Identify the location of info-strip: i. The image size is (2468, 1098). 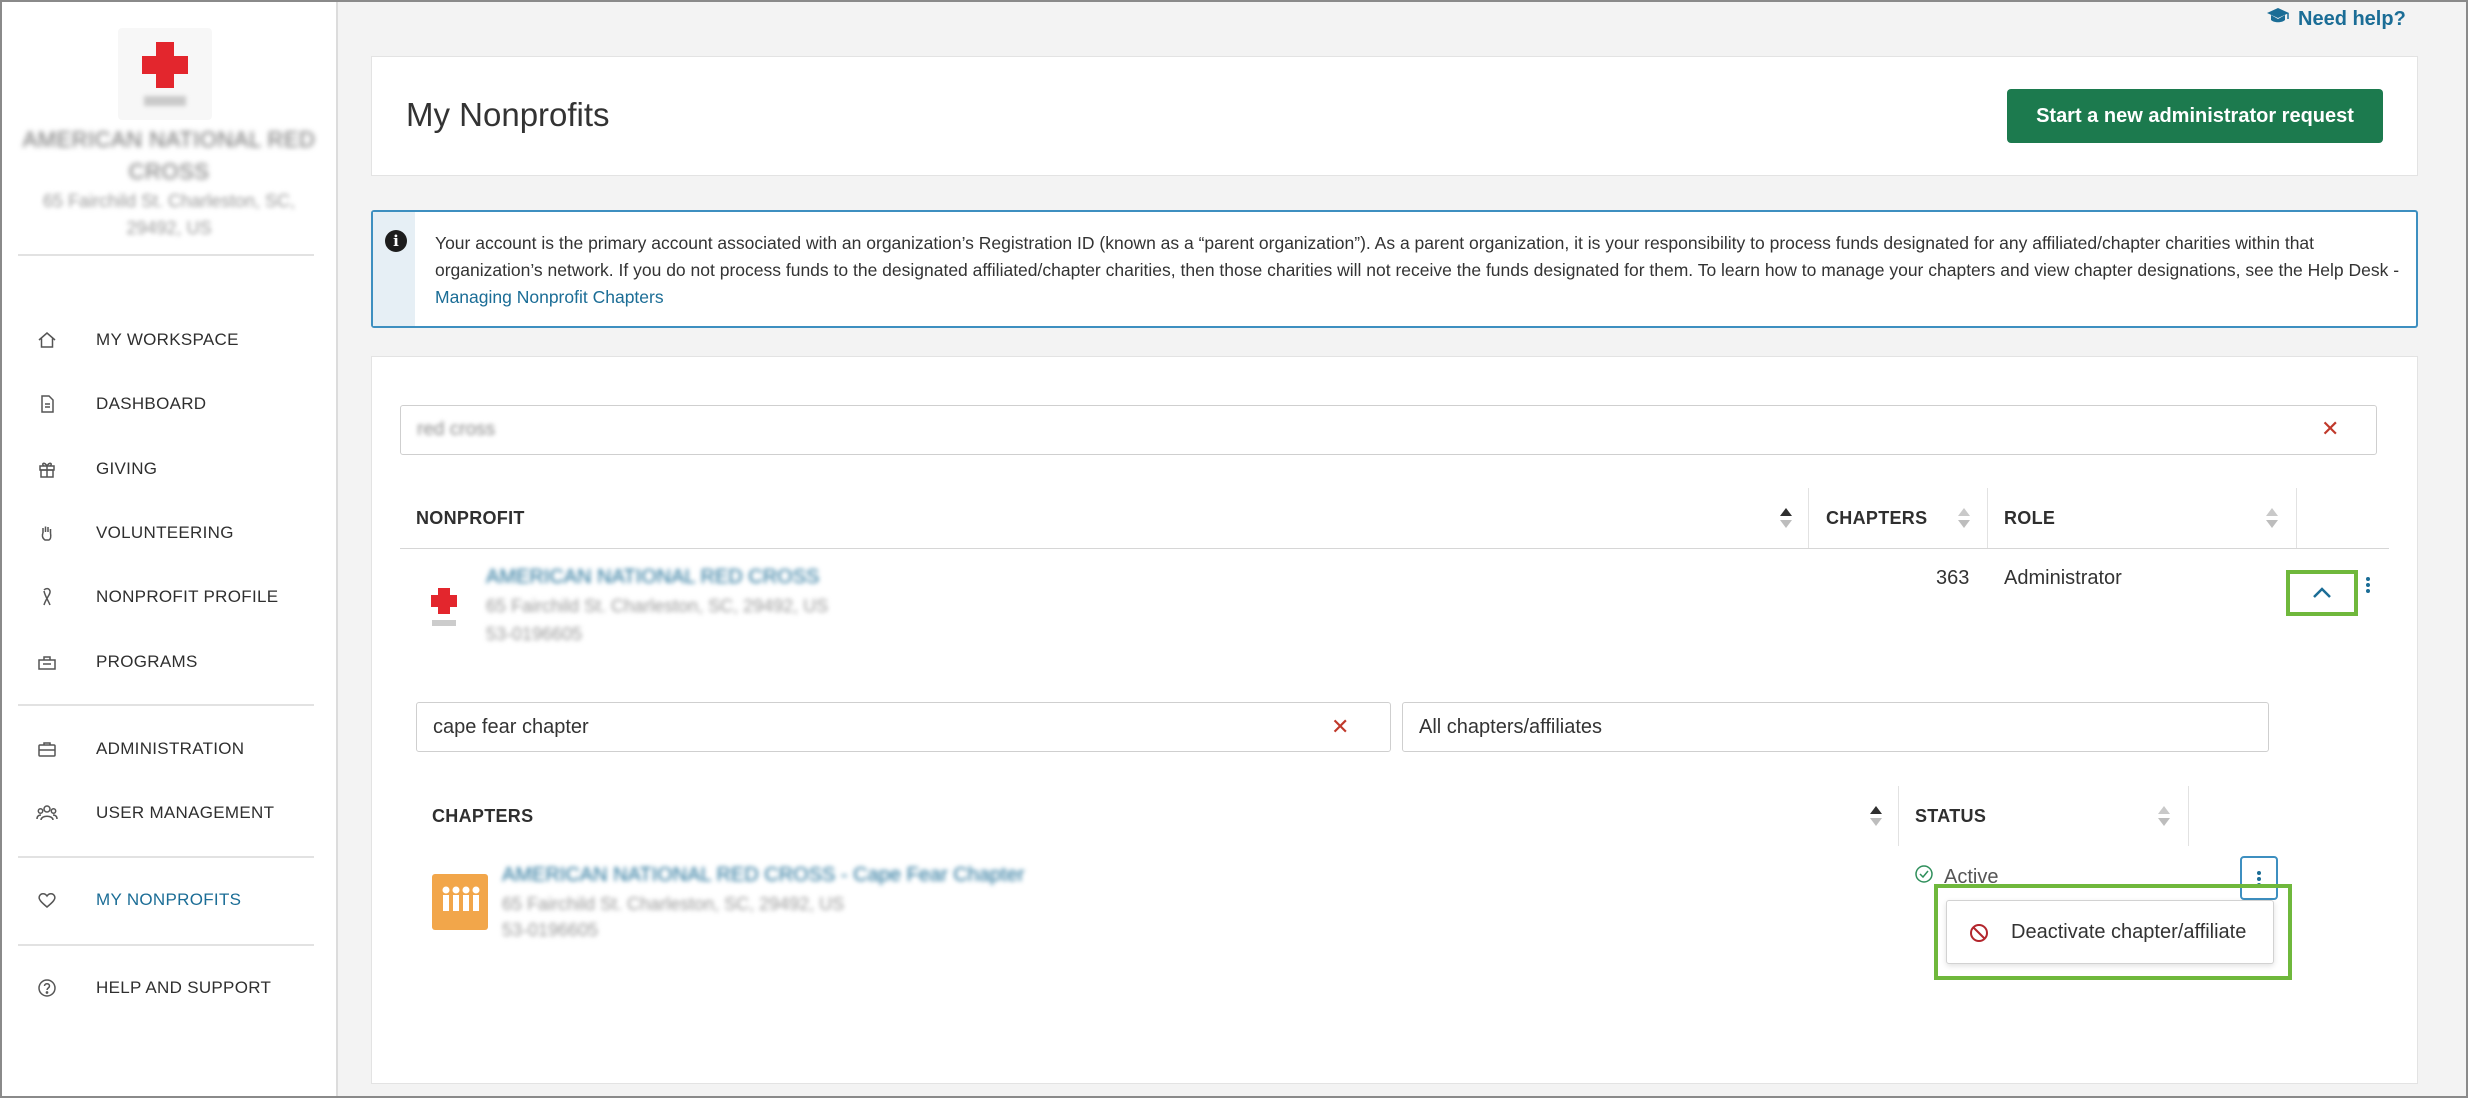
(394, 269).